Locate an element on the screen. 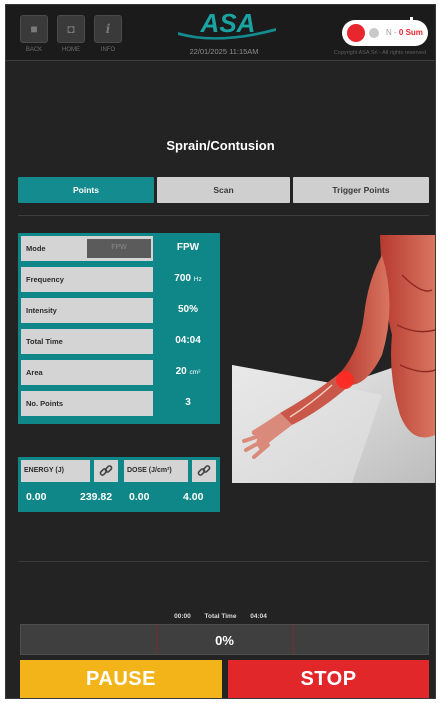  treatment-tabs: Points Scan Trigger Points is located at coordinates (223, 190).